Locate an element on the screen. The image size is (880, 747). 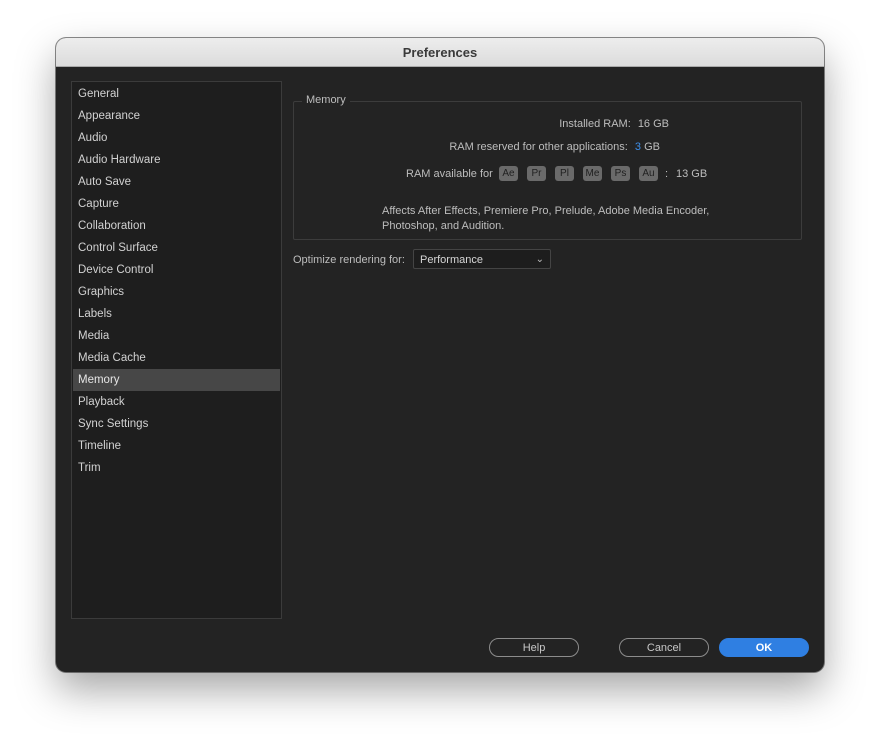
sidebar-item-media: Media is located at coordinates (176, 336).